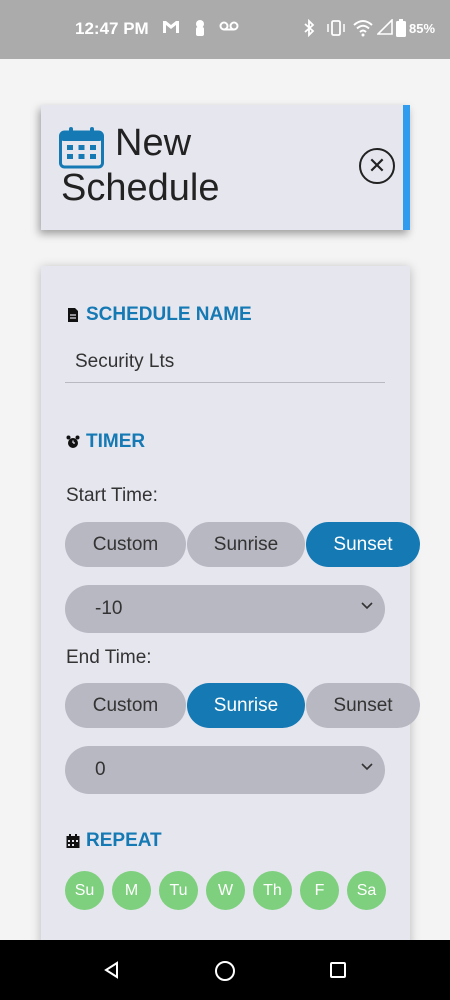 The width and height of the screenshot is (450, 1000). What do you see at coordinates (366, 890) in the screenshot?
I see `day-saturday-toggle: Sa` at bounding box center [366, 890].